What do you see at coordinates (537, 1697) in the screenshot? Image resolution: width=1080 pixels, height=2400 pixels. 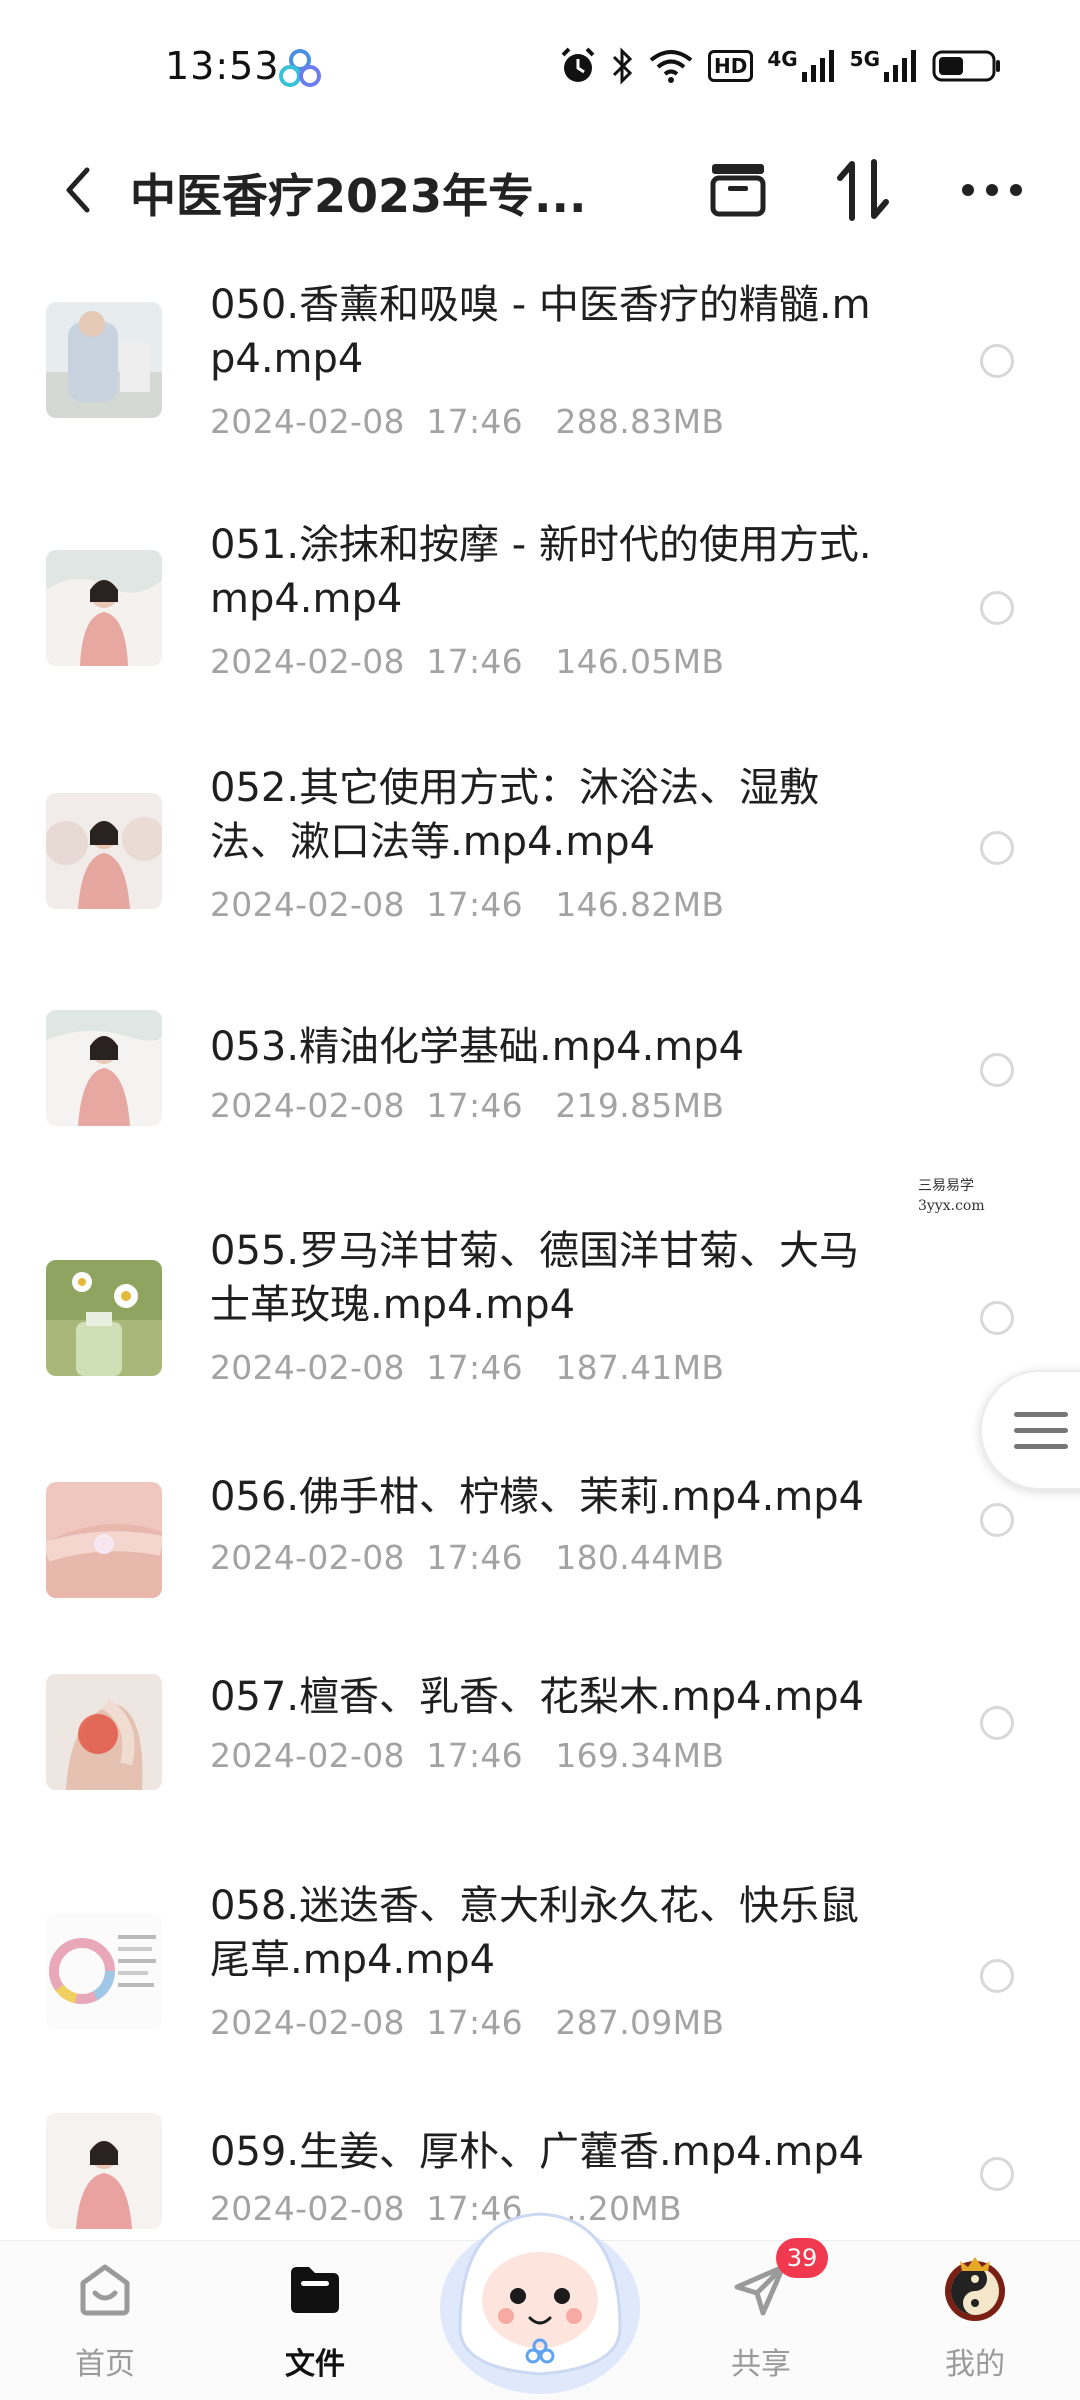 I see `file-name: 057.檀香、乳香、花梨木.mp4.mp4` at bounding box center [537, 1697].